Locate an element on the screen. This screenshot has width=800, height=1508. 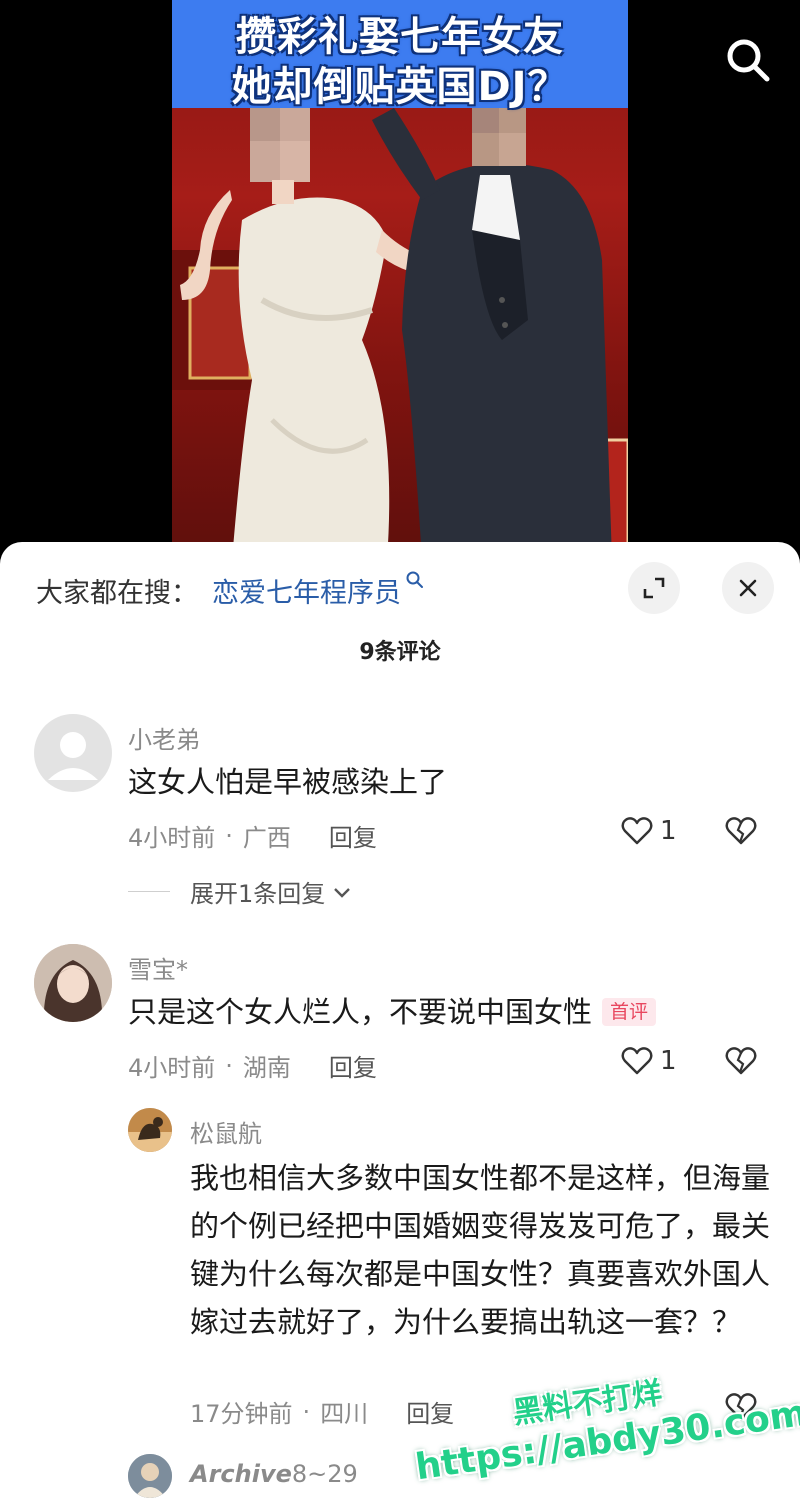
squirrel-avatar is located at coordinates (150, 1130).